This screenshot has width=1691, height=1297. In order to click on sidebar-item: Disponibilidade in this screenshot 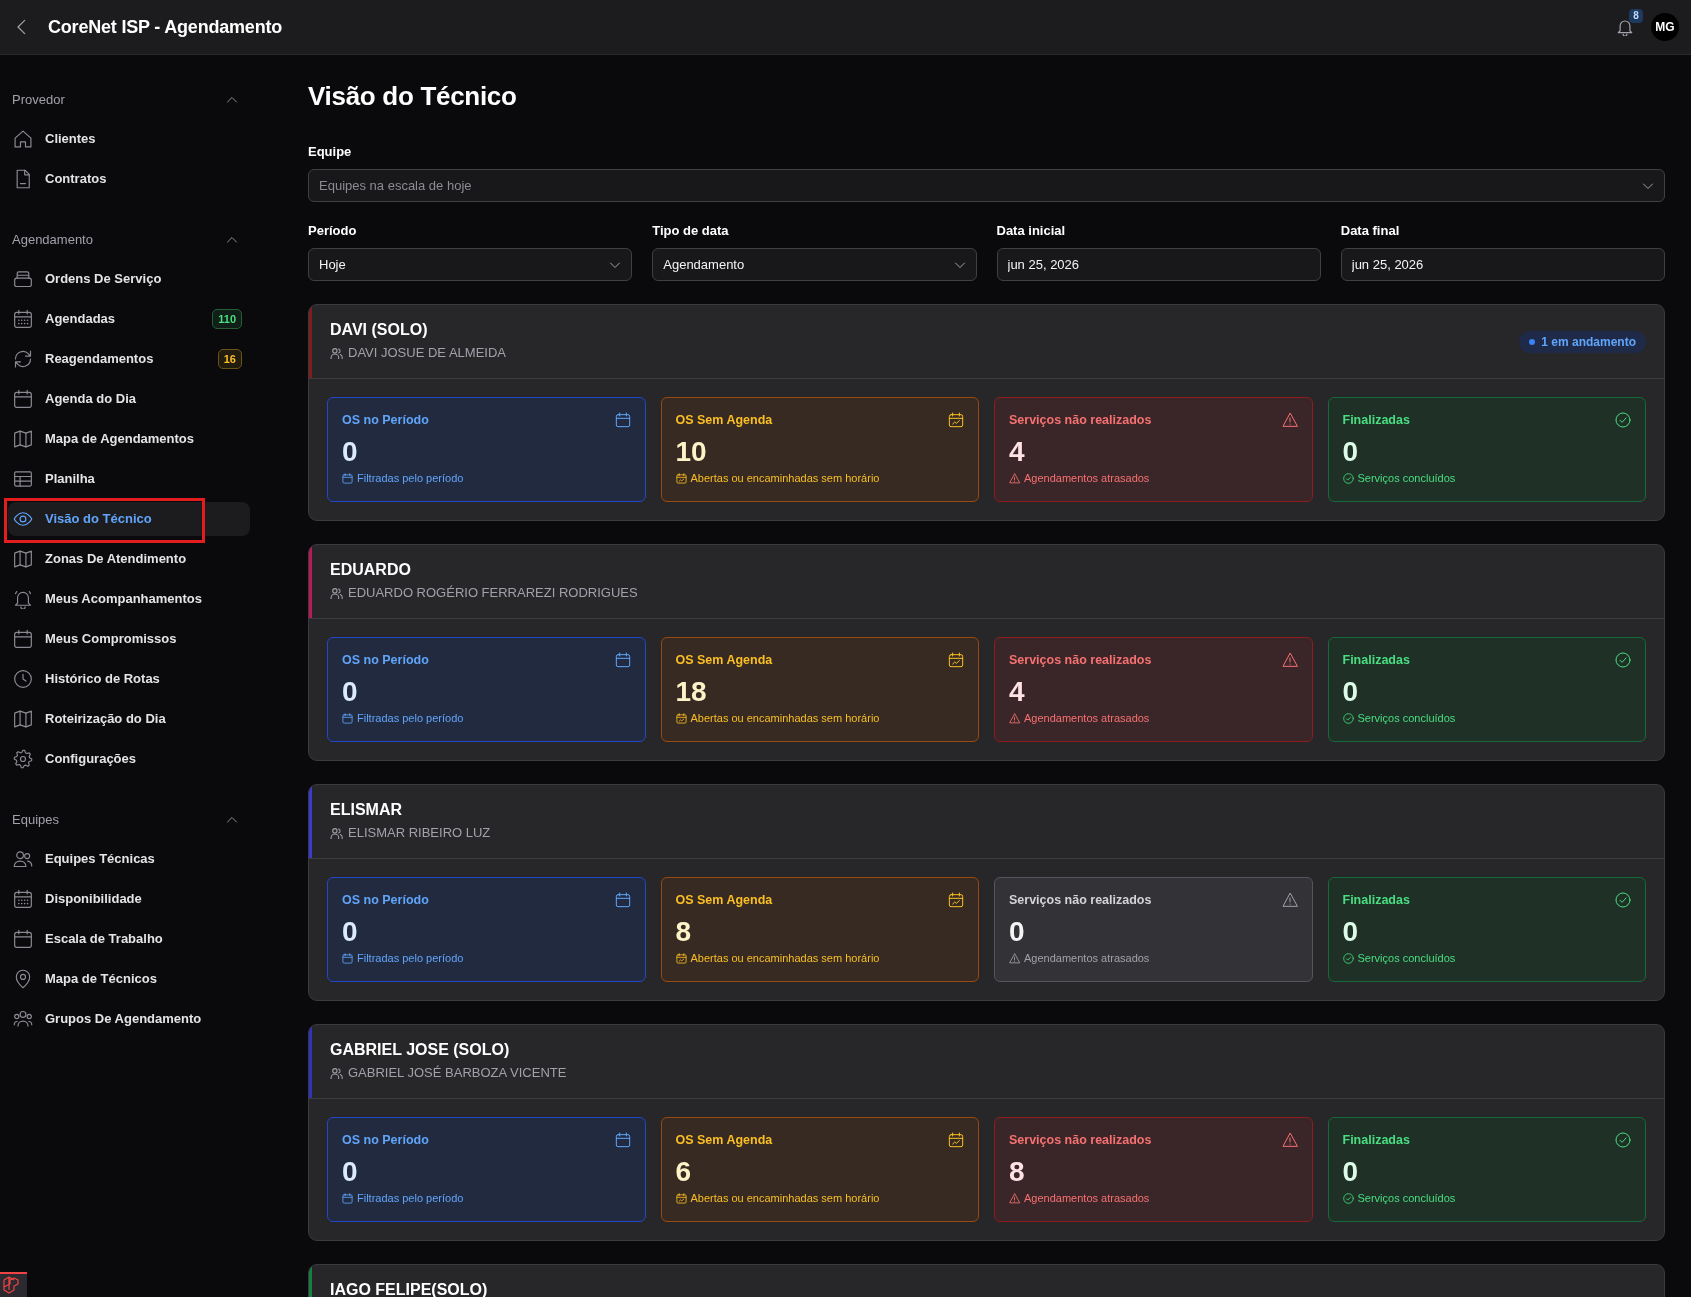, I will do `click(129, 899)`.